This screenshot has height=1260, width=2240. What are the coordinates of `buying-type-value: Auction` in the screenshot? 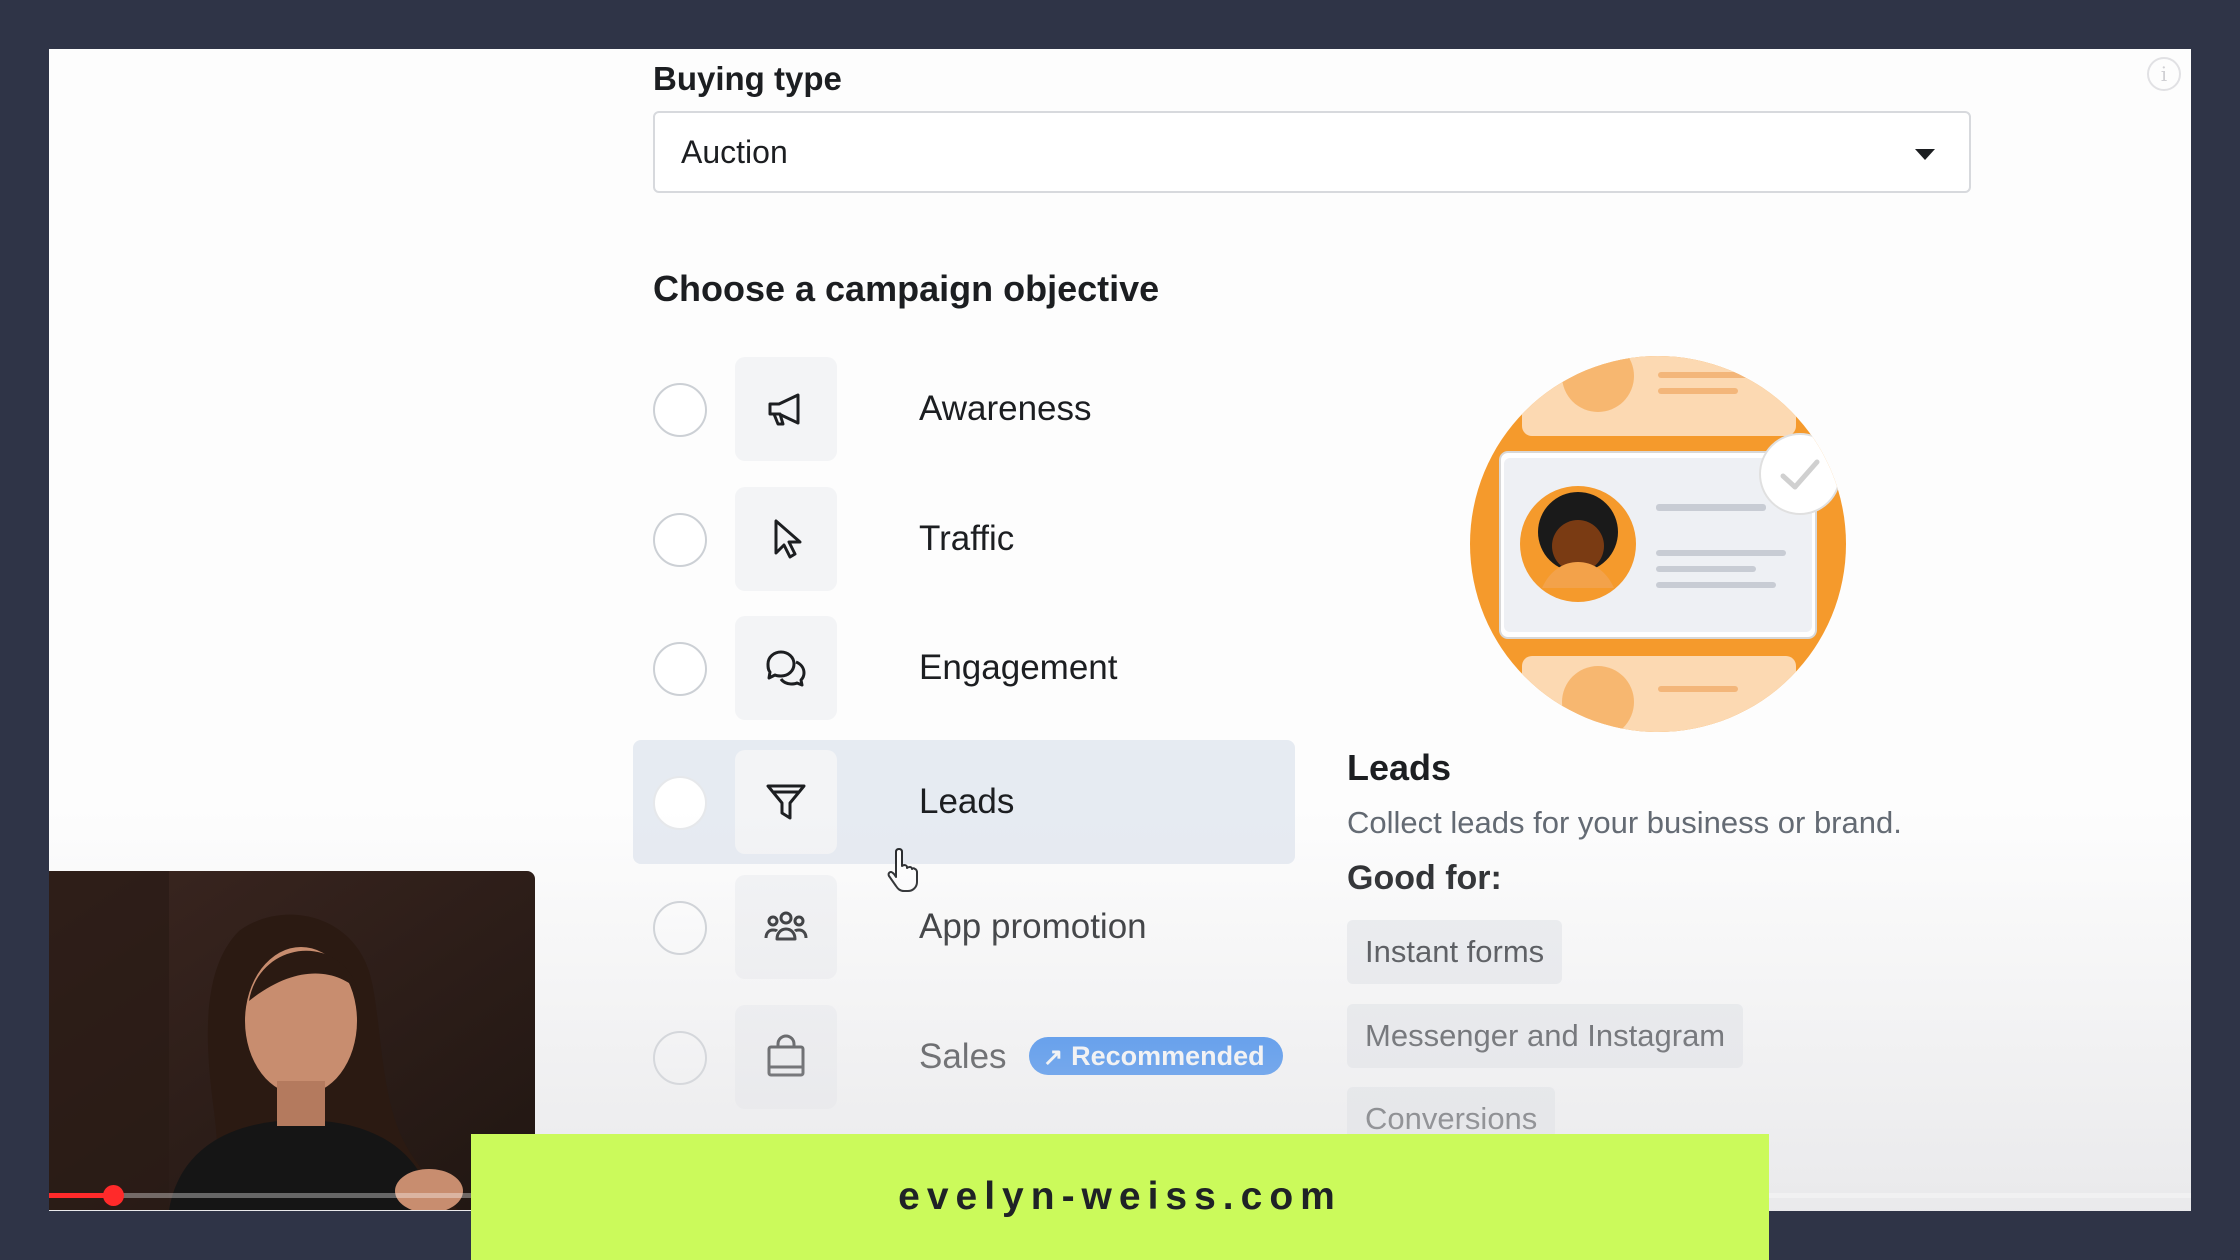 It's located at (734, 152).